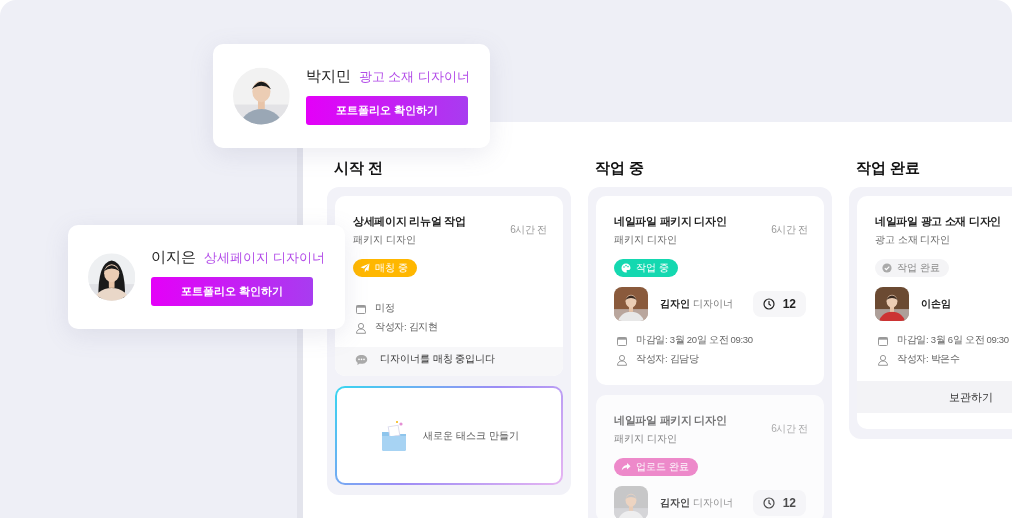 The image size is (1012, 518). Describe the element at coordinates (913, 240) in the screenshot. I see `task-category: 광고 소재 디자인` at that location.